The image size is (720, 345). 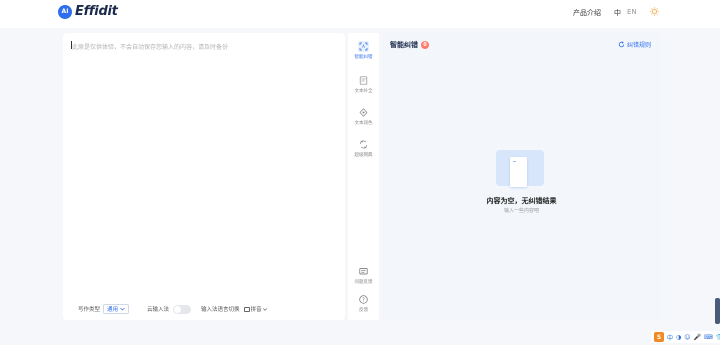 What do you see at coordinates (182, 309) in the screenshot?
I see `cloud-ime-toggle` at bounding box center [182, 309].